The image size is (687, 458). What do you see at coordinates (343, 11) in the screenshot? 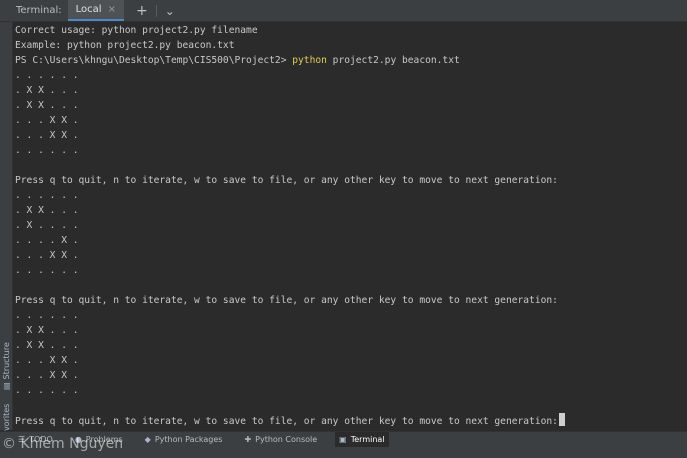
I see `terminal-tab-bar: Terminal: Local × + ⌄` at bounding box center [343, 11].